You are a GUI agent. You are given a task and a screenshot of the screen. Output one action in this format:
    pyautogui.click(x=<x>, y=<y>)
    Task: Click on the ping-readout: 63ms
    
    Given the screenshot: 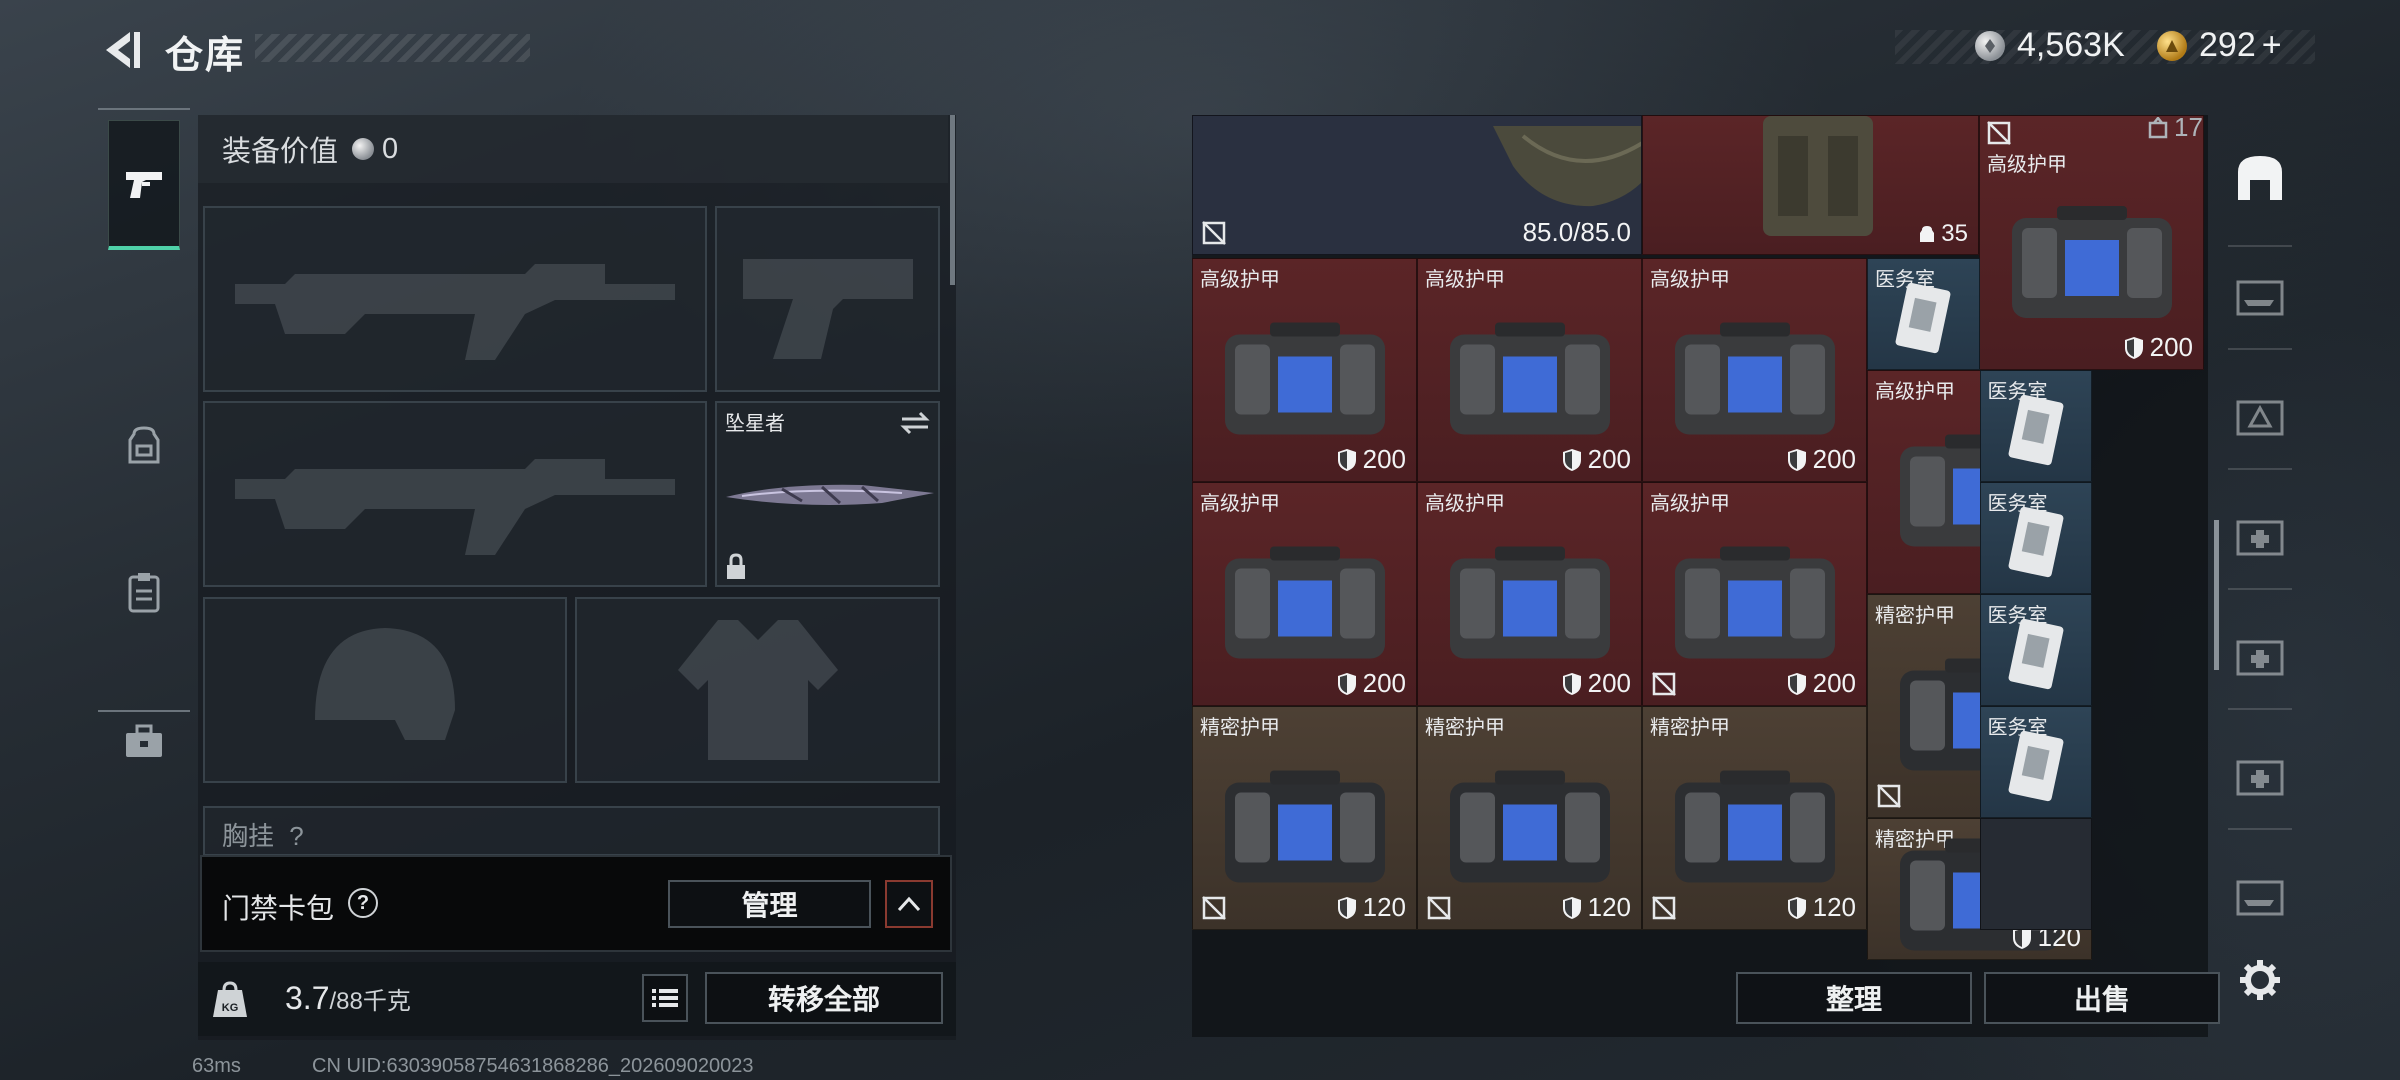 What is the action you would take?
    pyautogui.click(x=216, y=1066)
    